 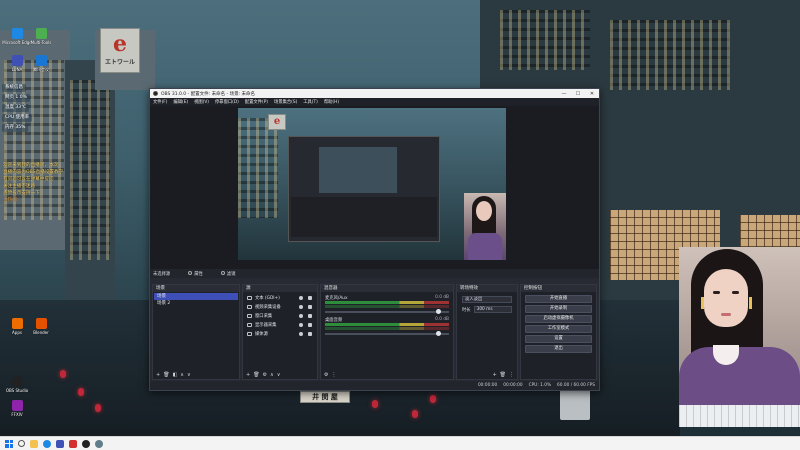 What do you see at coordinates (511, 375) in the screenshot?
I see `transition-menu-button: ⋮` at bounding box center [511, 375].